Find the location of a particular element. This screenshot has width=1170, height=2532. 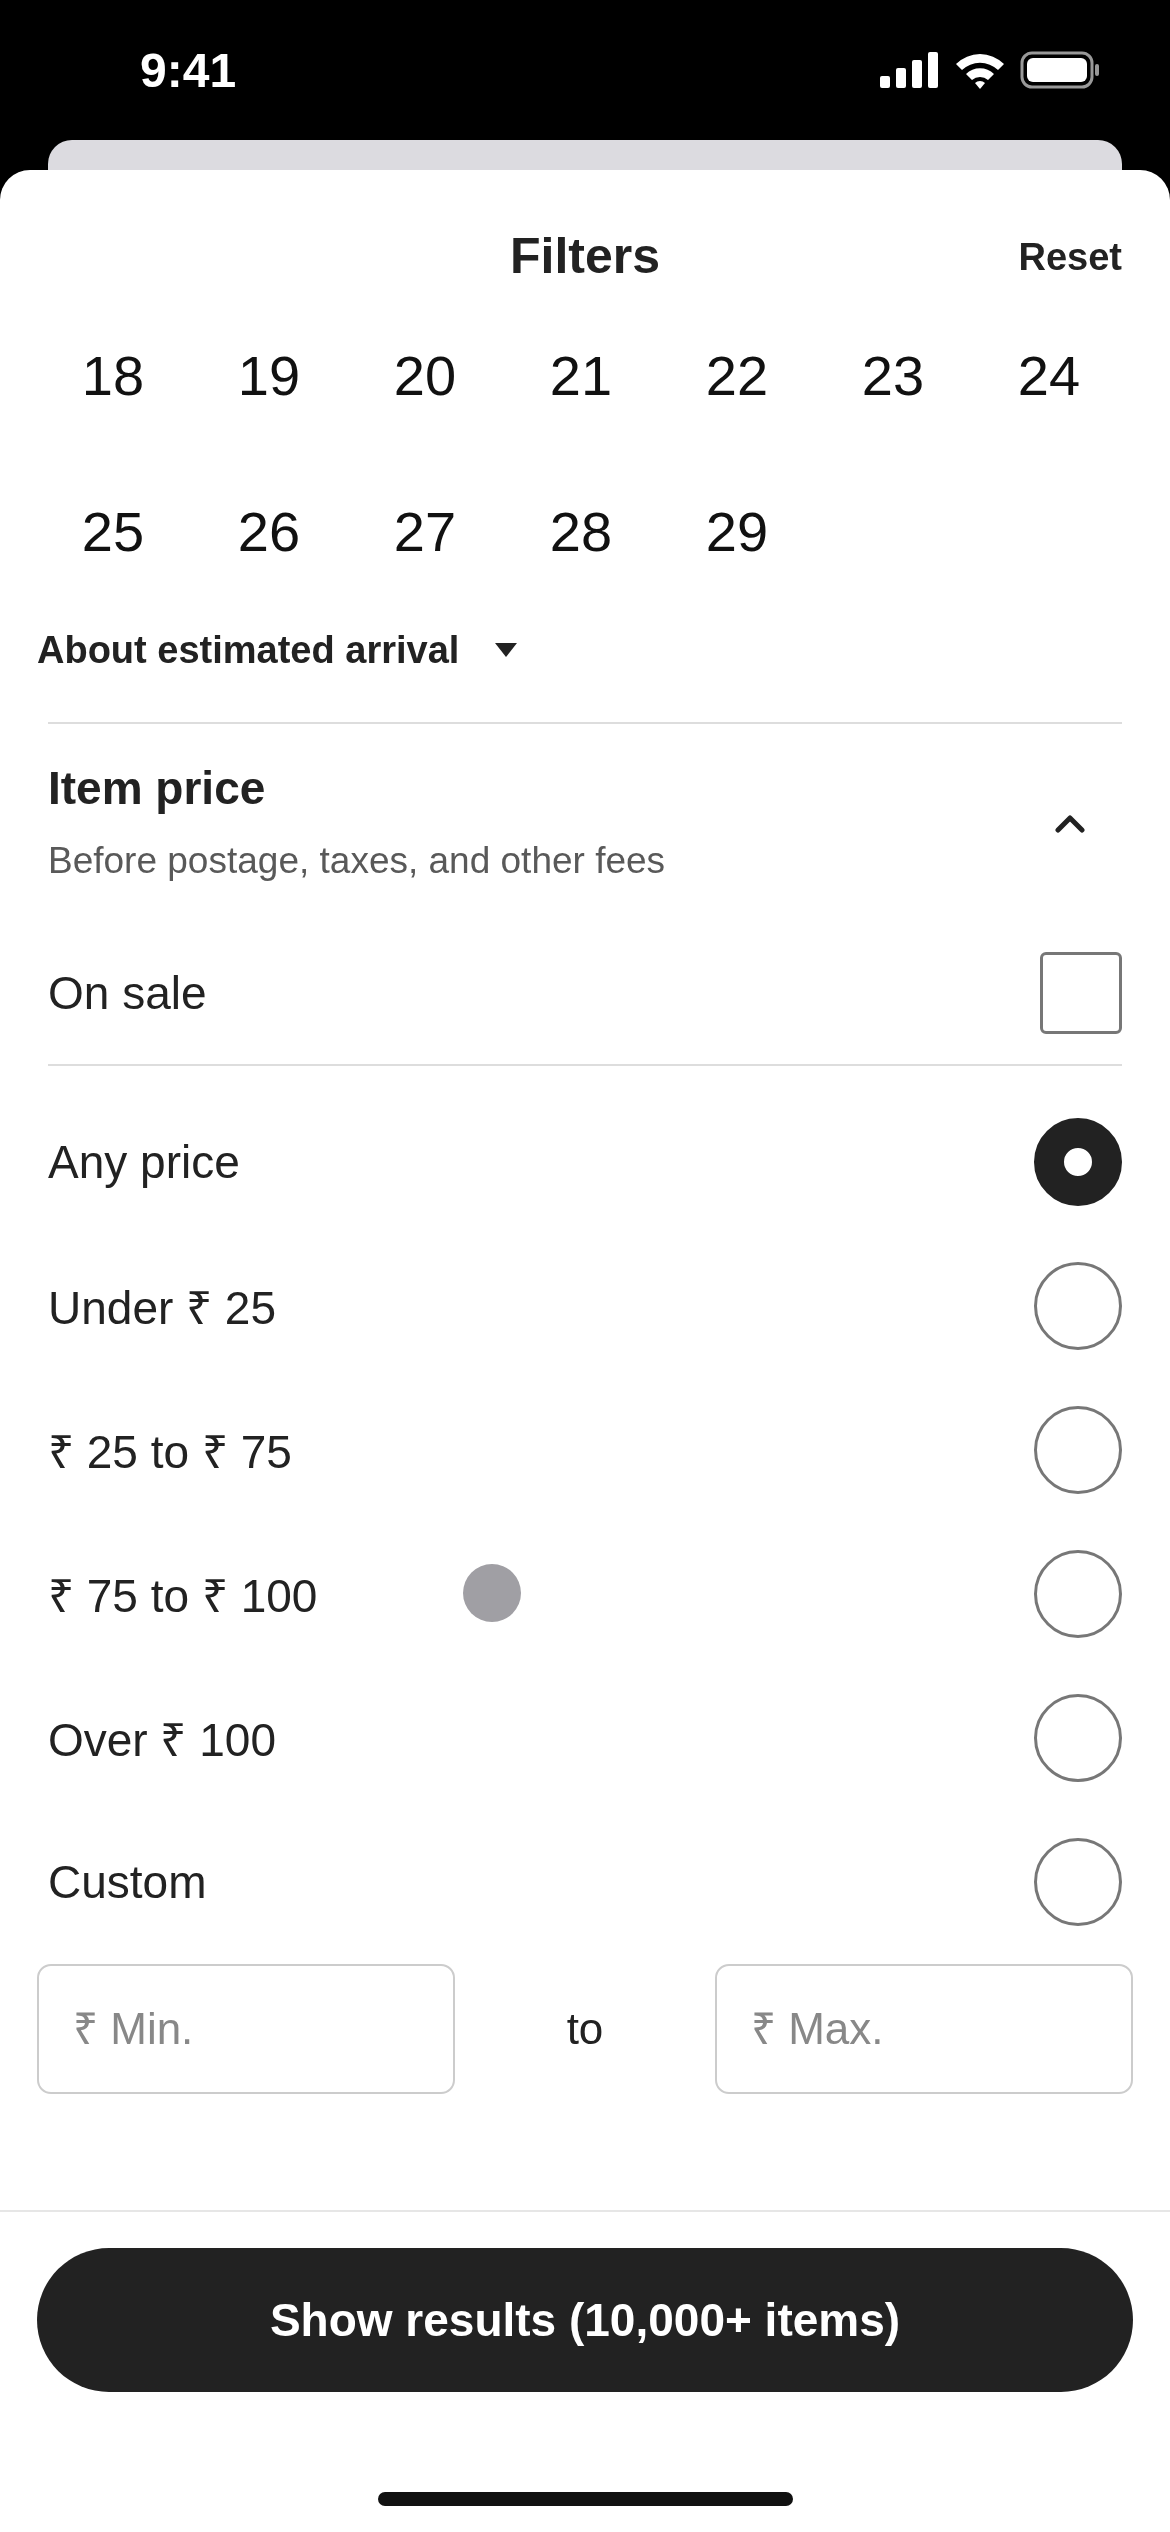

date-option: 28 is located at coordinates (581, 531).